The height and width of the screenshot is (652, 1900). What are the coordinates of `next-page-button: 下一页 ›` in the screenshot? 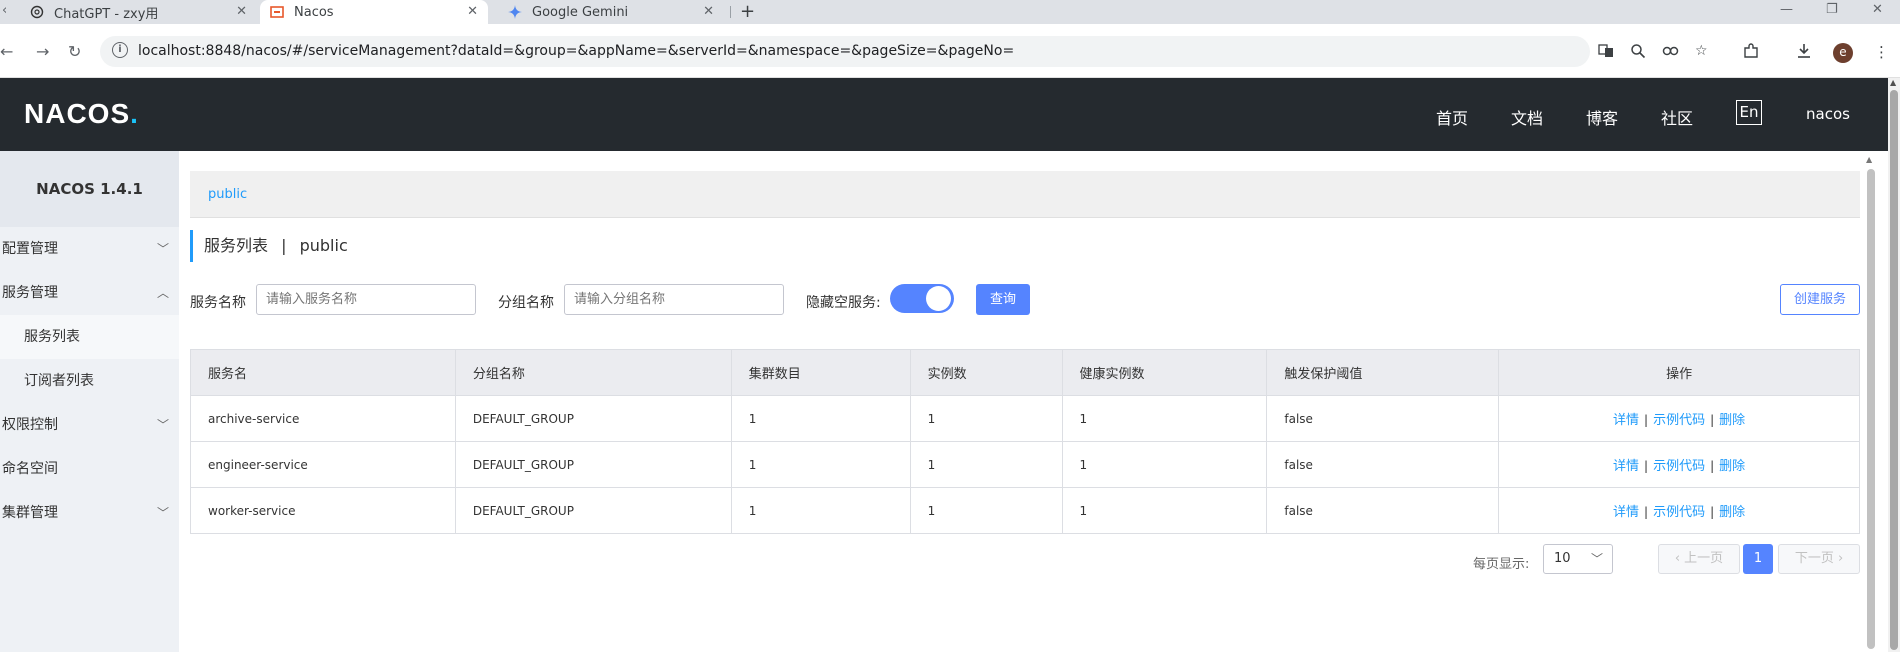 It's located at (1819, 559).